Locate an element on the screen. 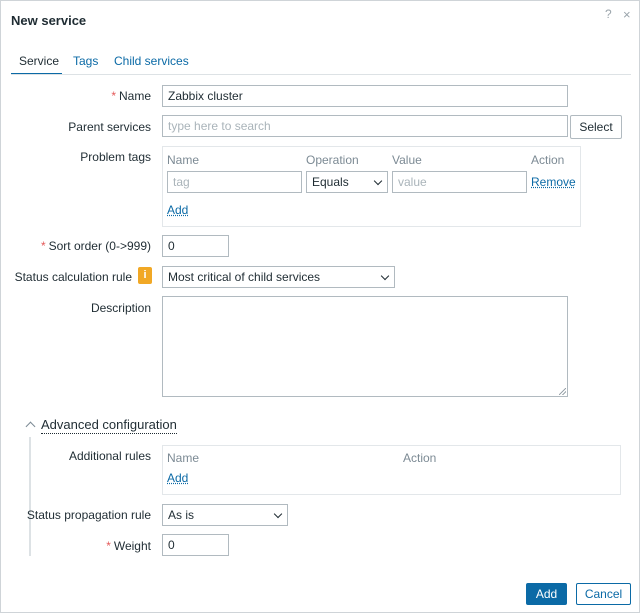 The image size is (640, 613). sort-order-label: * Sort order (0->999) is located at coordinates (96, 246).